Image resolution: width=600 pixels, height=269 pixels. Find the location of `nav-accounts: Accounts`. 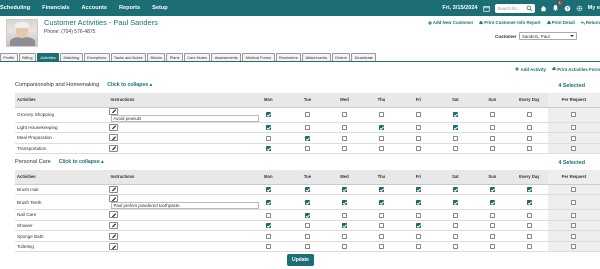

nav-accounts: Accounts is located at coordinates (95, 8).